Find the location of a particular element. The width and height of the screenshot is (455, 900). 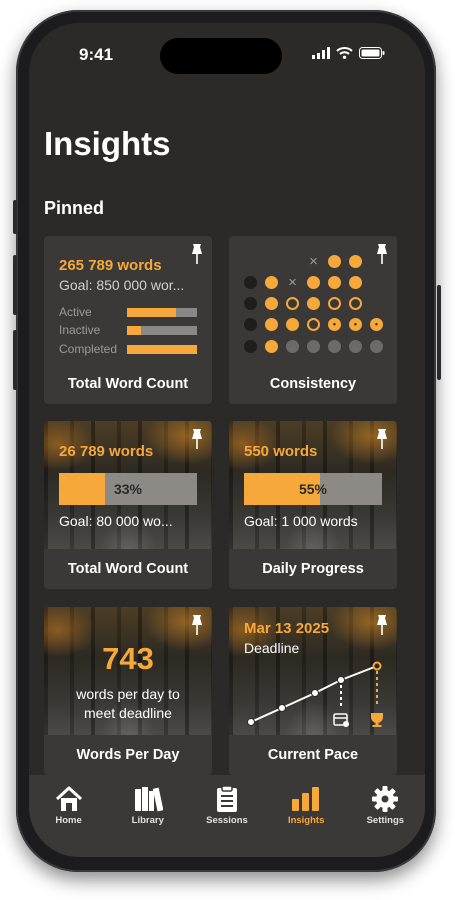

stat-row-completed: Completed is located at coordinates (129, 349).